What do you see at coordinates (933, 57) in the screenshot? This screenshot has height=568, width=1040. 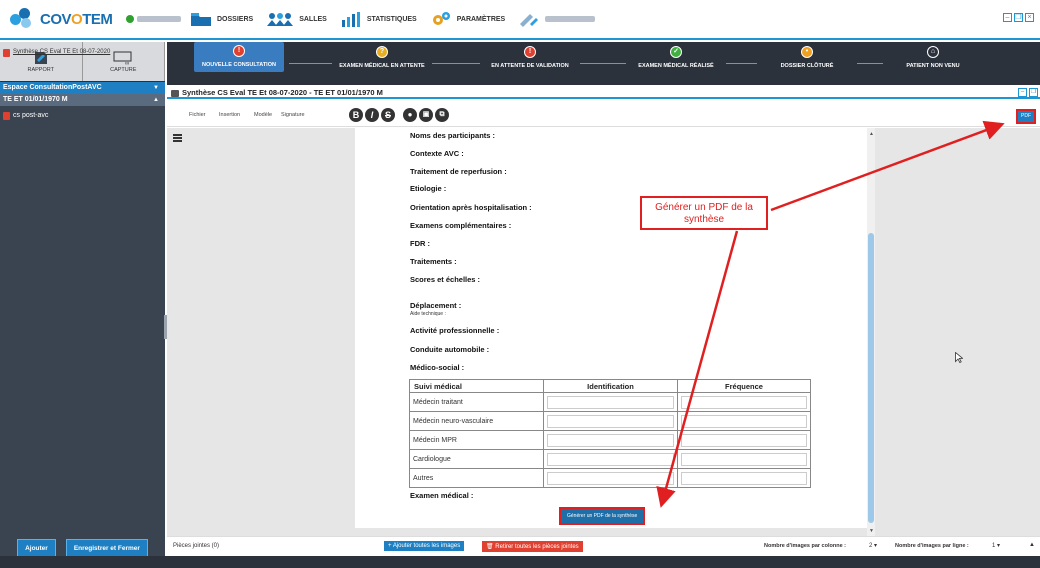 I see `workflow-step: ⌂ PATIENT NON VENU` at bounding box center [933, 57].